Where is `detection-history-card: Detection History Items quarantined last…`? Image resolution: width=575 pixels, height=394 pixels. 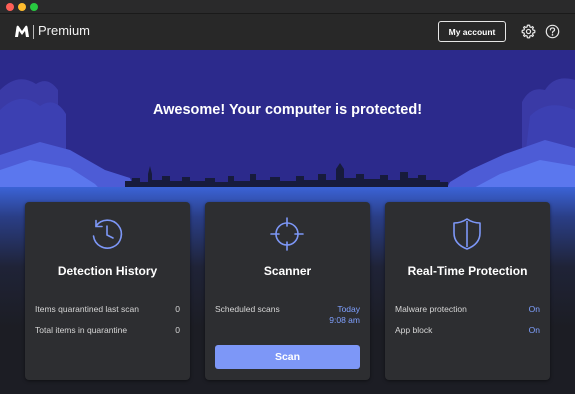
detection-history-card: Detection History Items quarantined last… is located at coordinates (107, 291).